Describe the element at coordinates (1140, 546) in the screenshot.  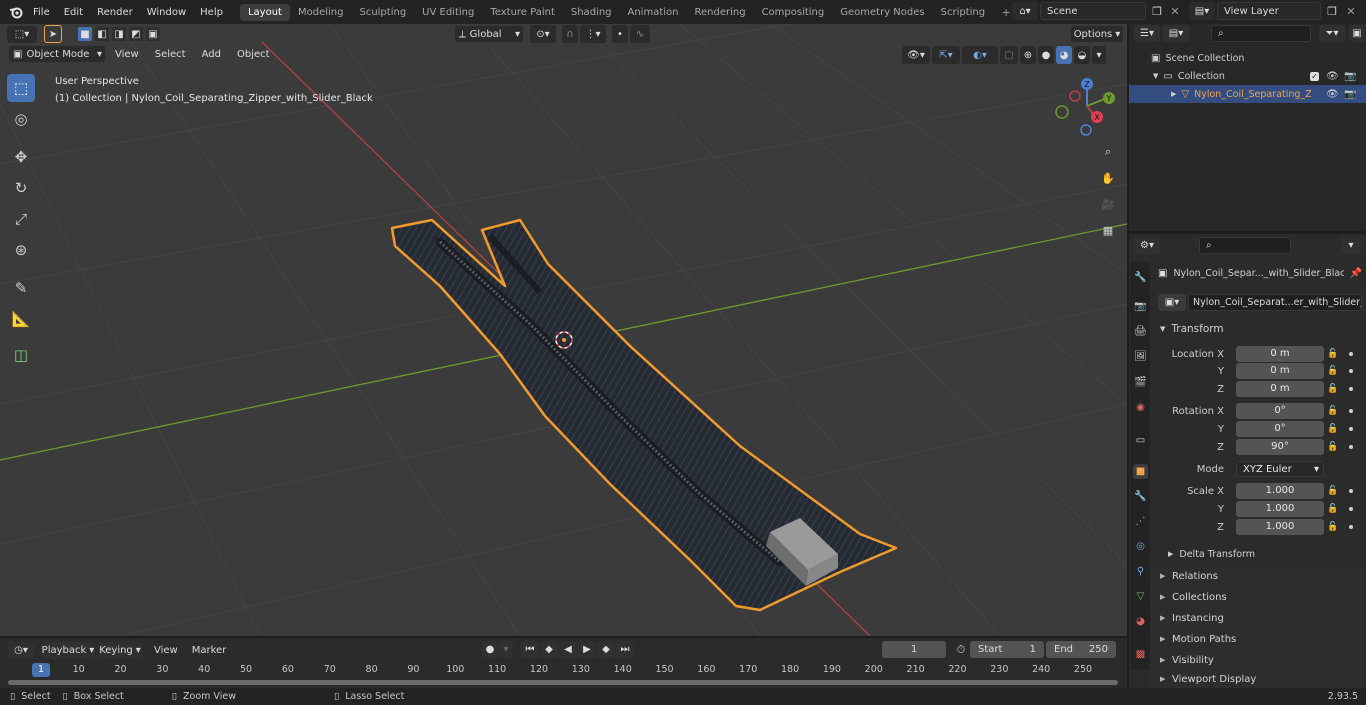
I see `physics-tab-icon: ◎` at that location.